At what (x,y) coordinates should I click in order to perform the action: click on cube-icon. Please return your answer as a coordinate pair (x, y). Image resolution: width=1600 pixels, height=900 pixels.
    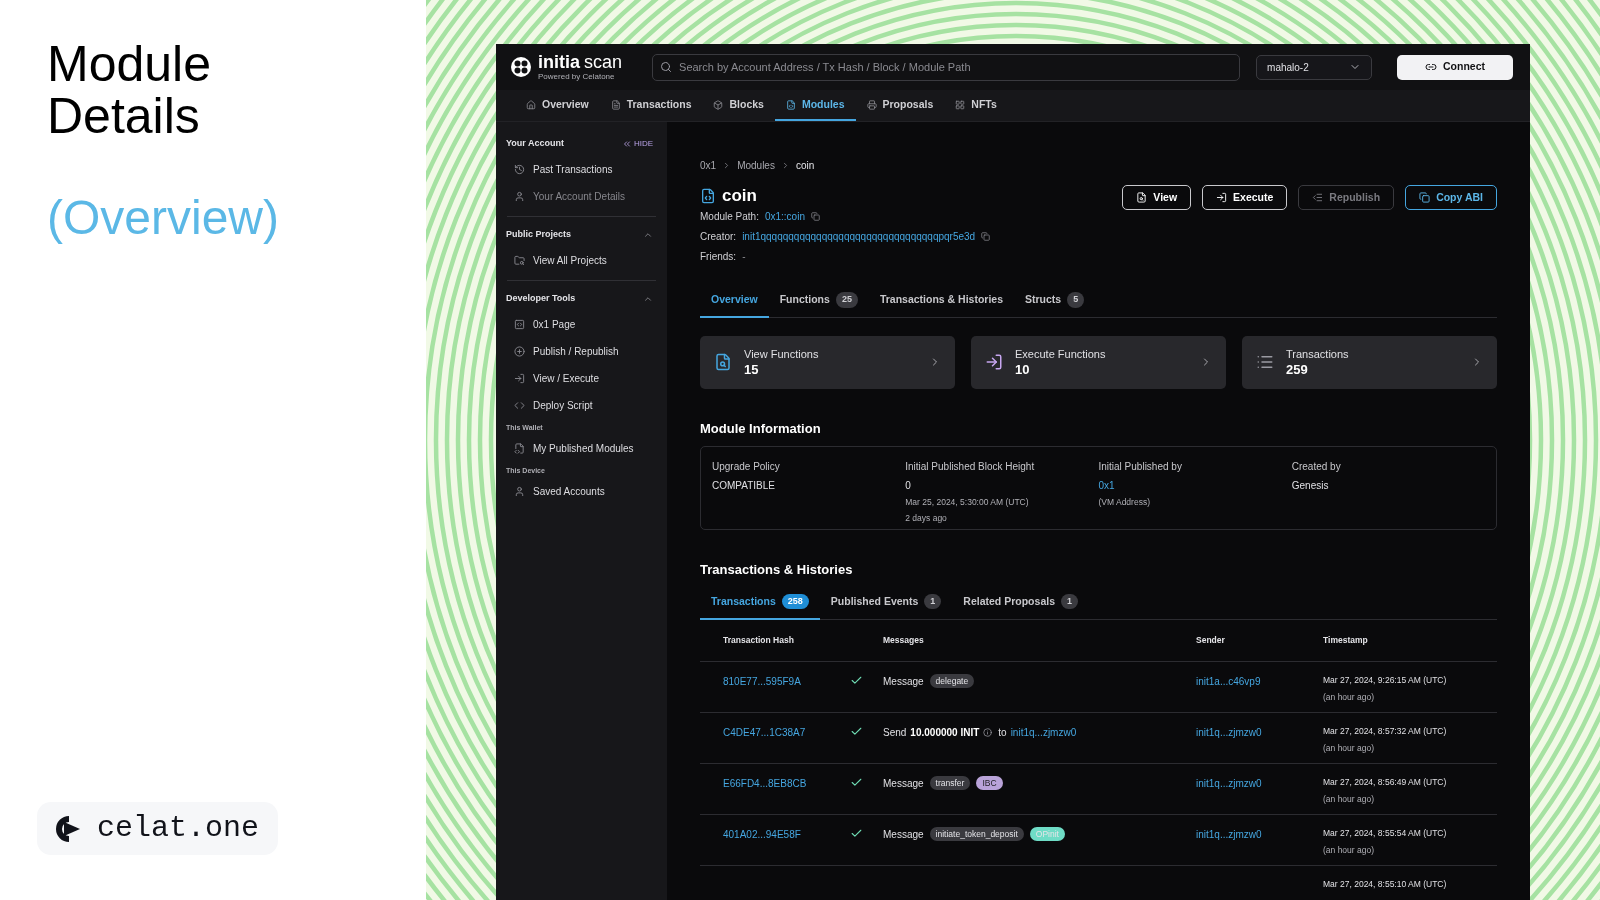
    Looking at the image, I should click on (718, 104).